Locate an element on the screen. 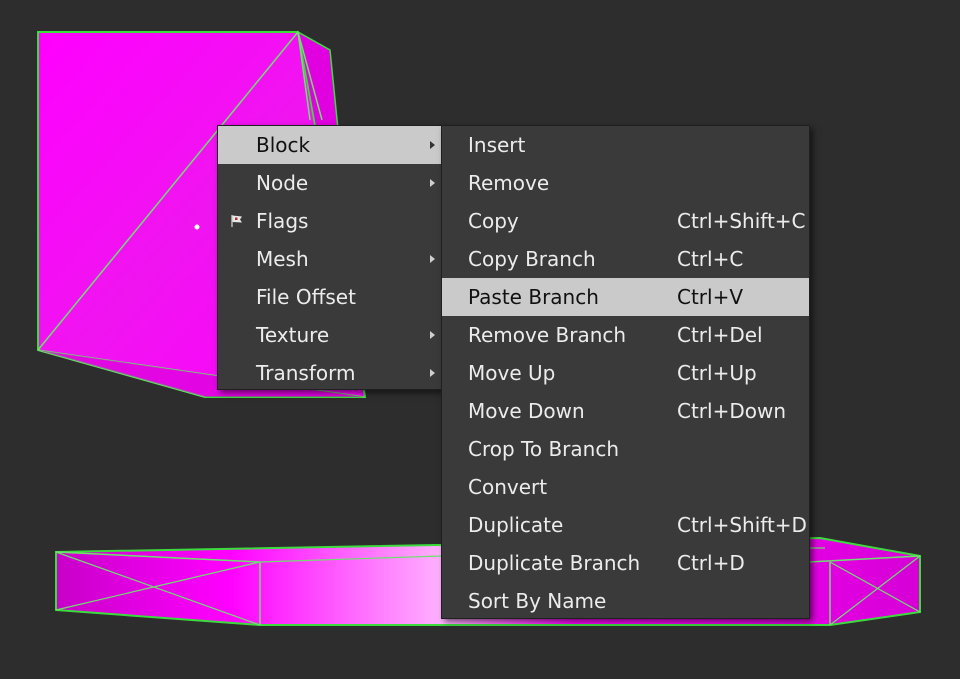  submenu-item-copy-branch: Copy Branch Ctrl+C is located at coordinates (625, 259).